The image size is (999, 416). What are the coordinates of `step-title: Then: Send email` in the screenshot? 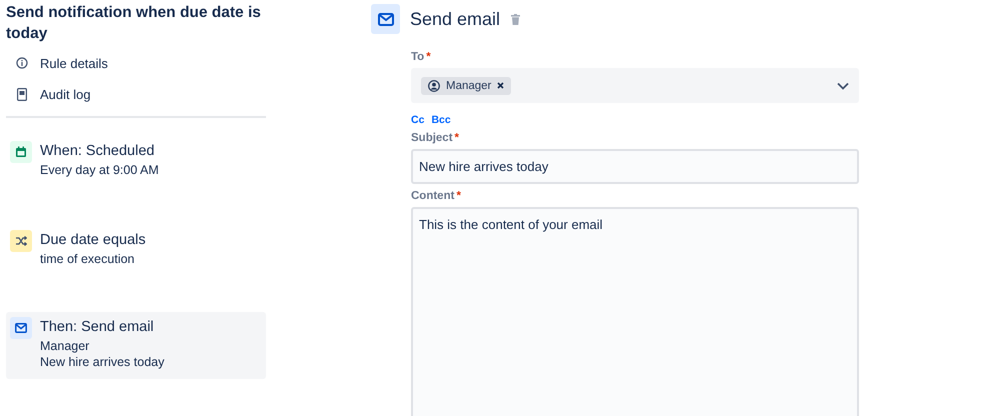 It's located at (97, 327).